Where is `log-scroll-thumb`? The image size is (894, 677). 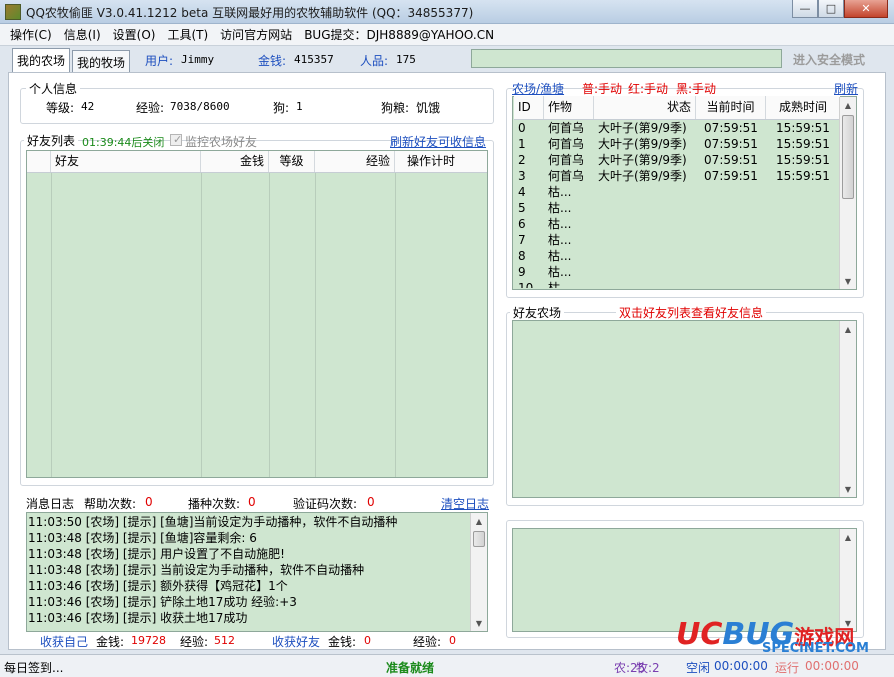 log-scroll-thumb is located at coordinates (479, 539).